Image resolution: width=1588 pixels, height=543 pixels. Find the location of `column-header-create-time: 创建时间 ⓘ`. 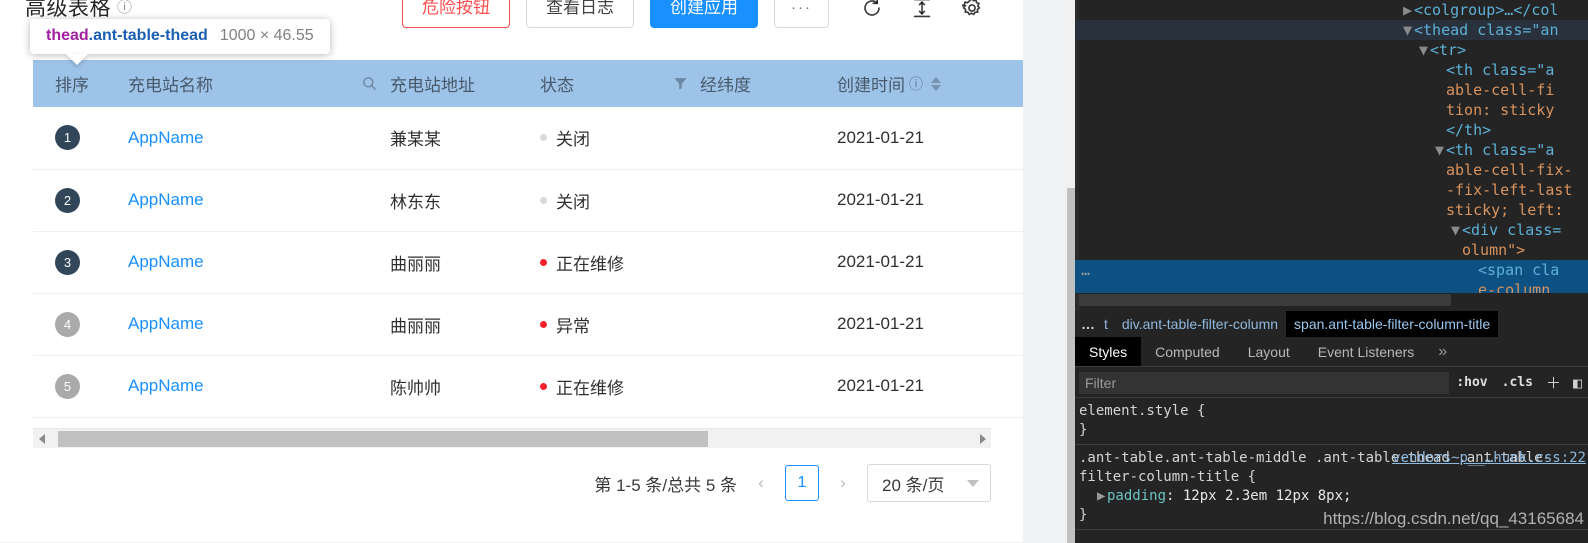

column-header-create-time: 创建时间 ⓘ is located at coordinates (930, 83).